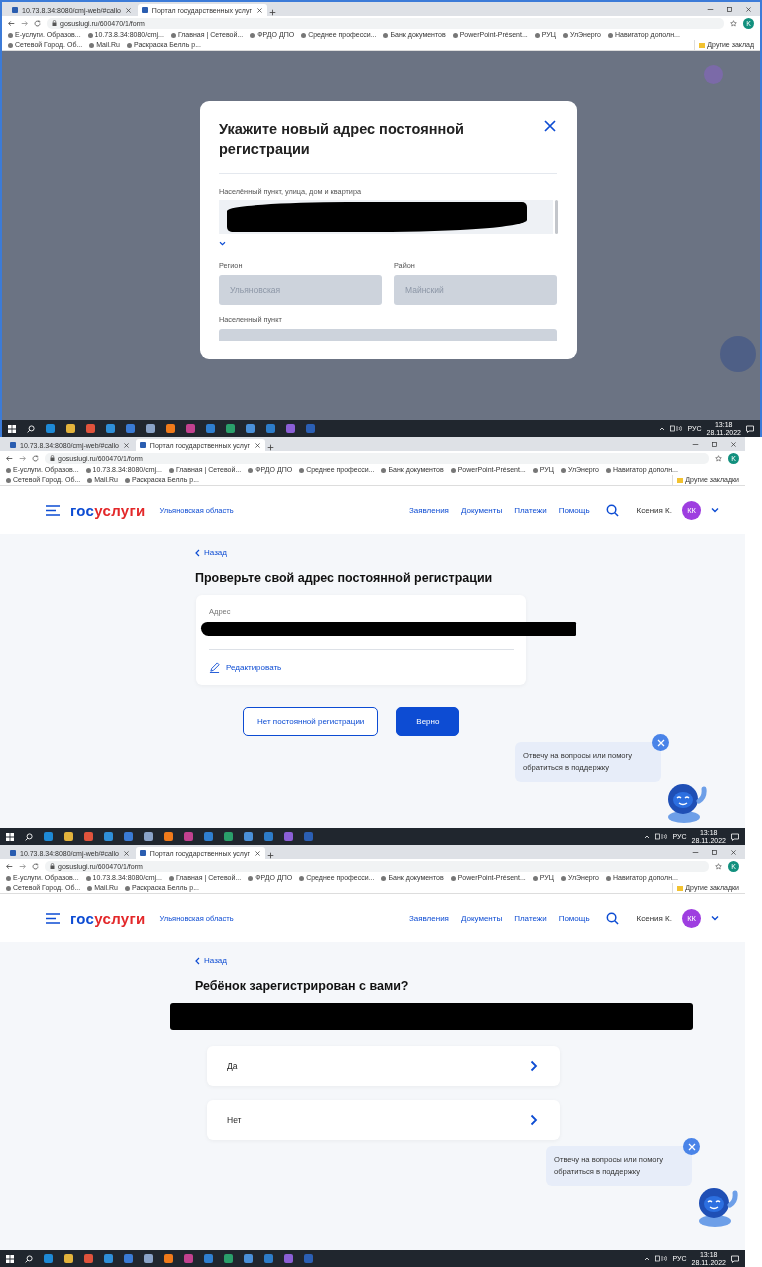  Describe the element at coordinates (361, 667) in the screenshot. I see `edit-link: Редактировать` at that location.